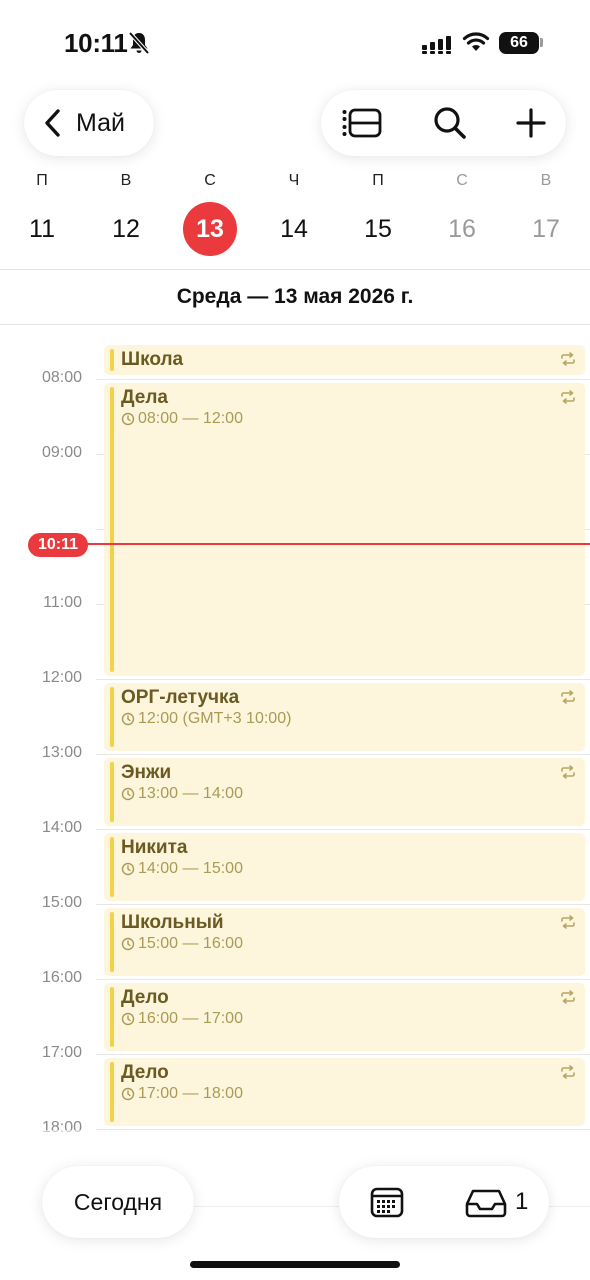 The width and height of the screenshot is (590, 1280). Describe the element at coordinates (362, 123) in the screenshot. I see `view-mode-button` at that location.